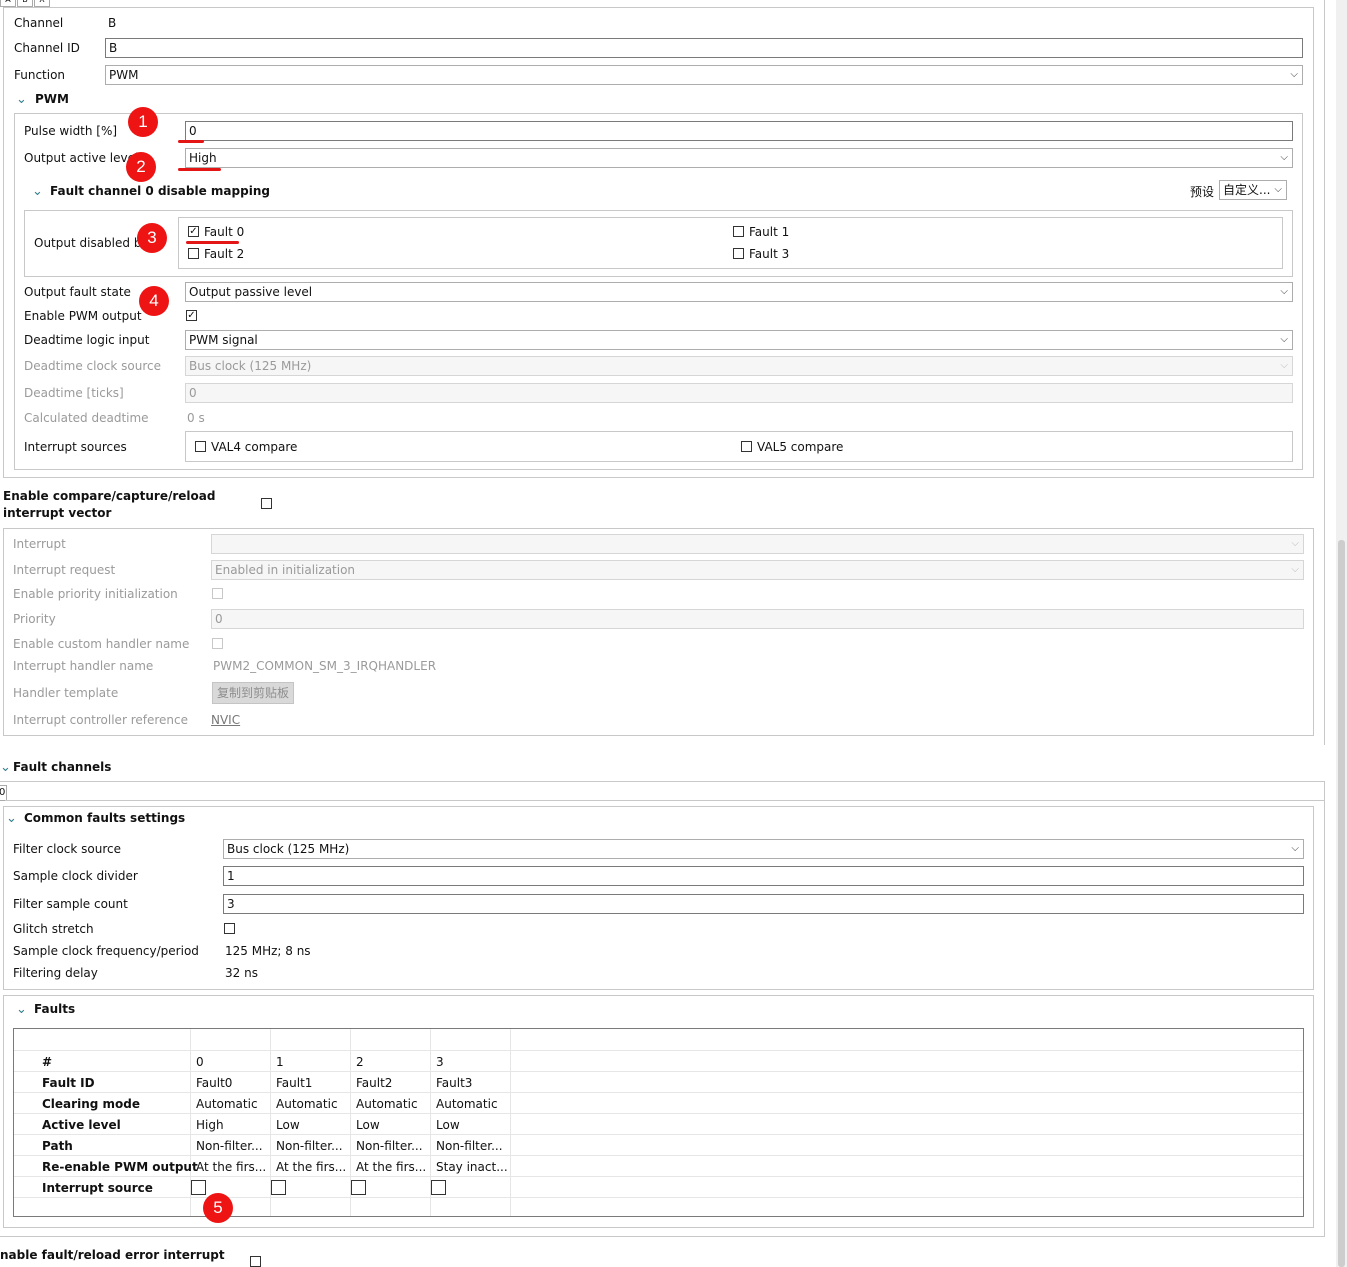  Describe the element at coordinates (288, 849) in the screenshot. I see `filter-clock-value: Bus clock (125 MHz)` at that location.